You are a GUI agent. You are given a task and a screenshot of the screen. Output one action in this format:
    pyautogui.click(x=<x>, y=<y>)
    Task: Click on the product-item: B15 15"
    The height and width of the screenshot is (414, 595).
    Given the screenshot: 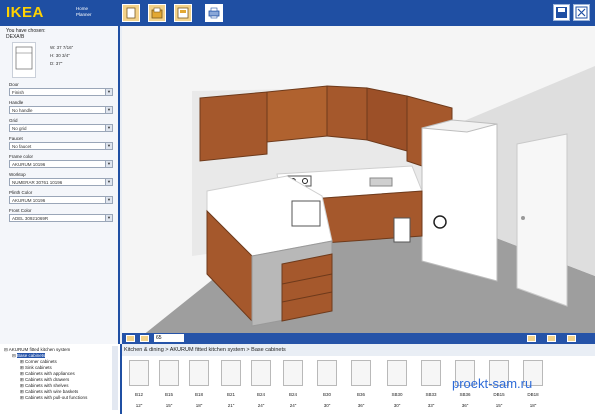 What is the action you would take?
    pyautogui.click(x=169, y=385)
    